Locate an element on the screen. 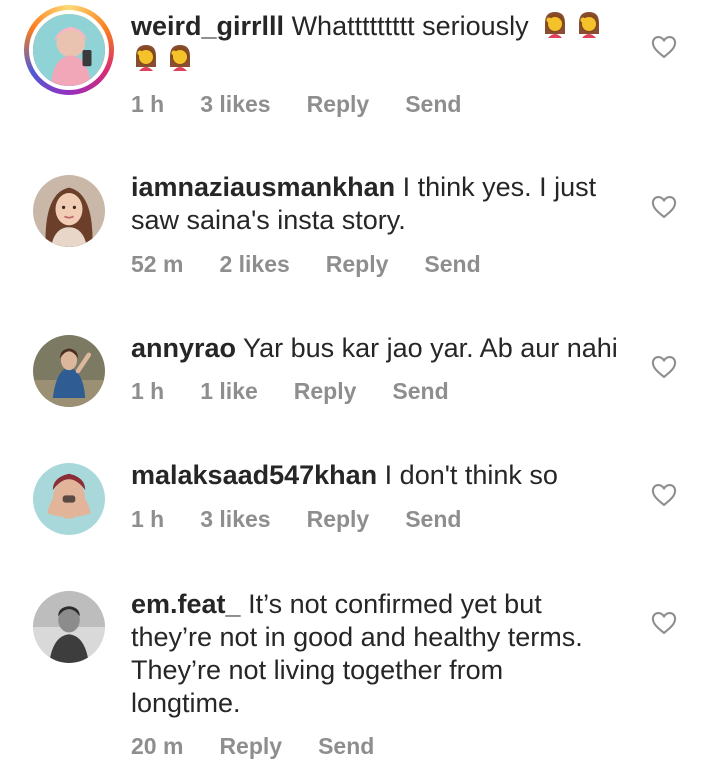 The height and width of the screenshot is (776, 720). comment-meta: 1 h 1 like Reply Send is located at coordinates (308, 391).